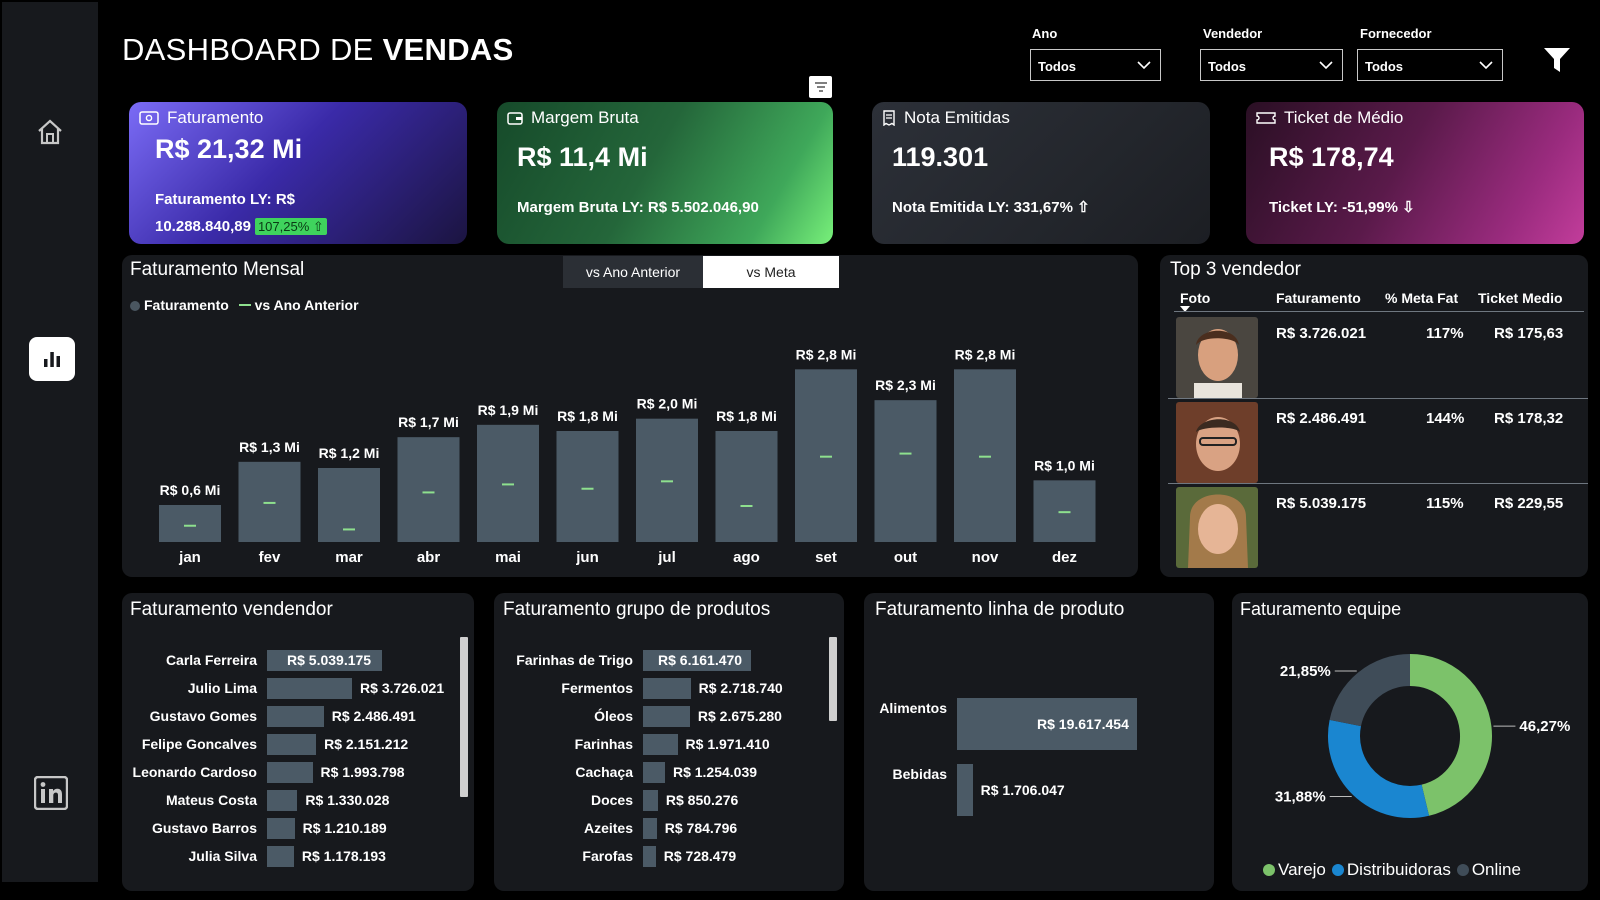 The height and width of the screenshot is (900, 1600). What do you see at coordinates (1326, 65) in the screenshot?
I see `chevron-down-icon` at bounding box center [1326, 65].